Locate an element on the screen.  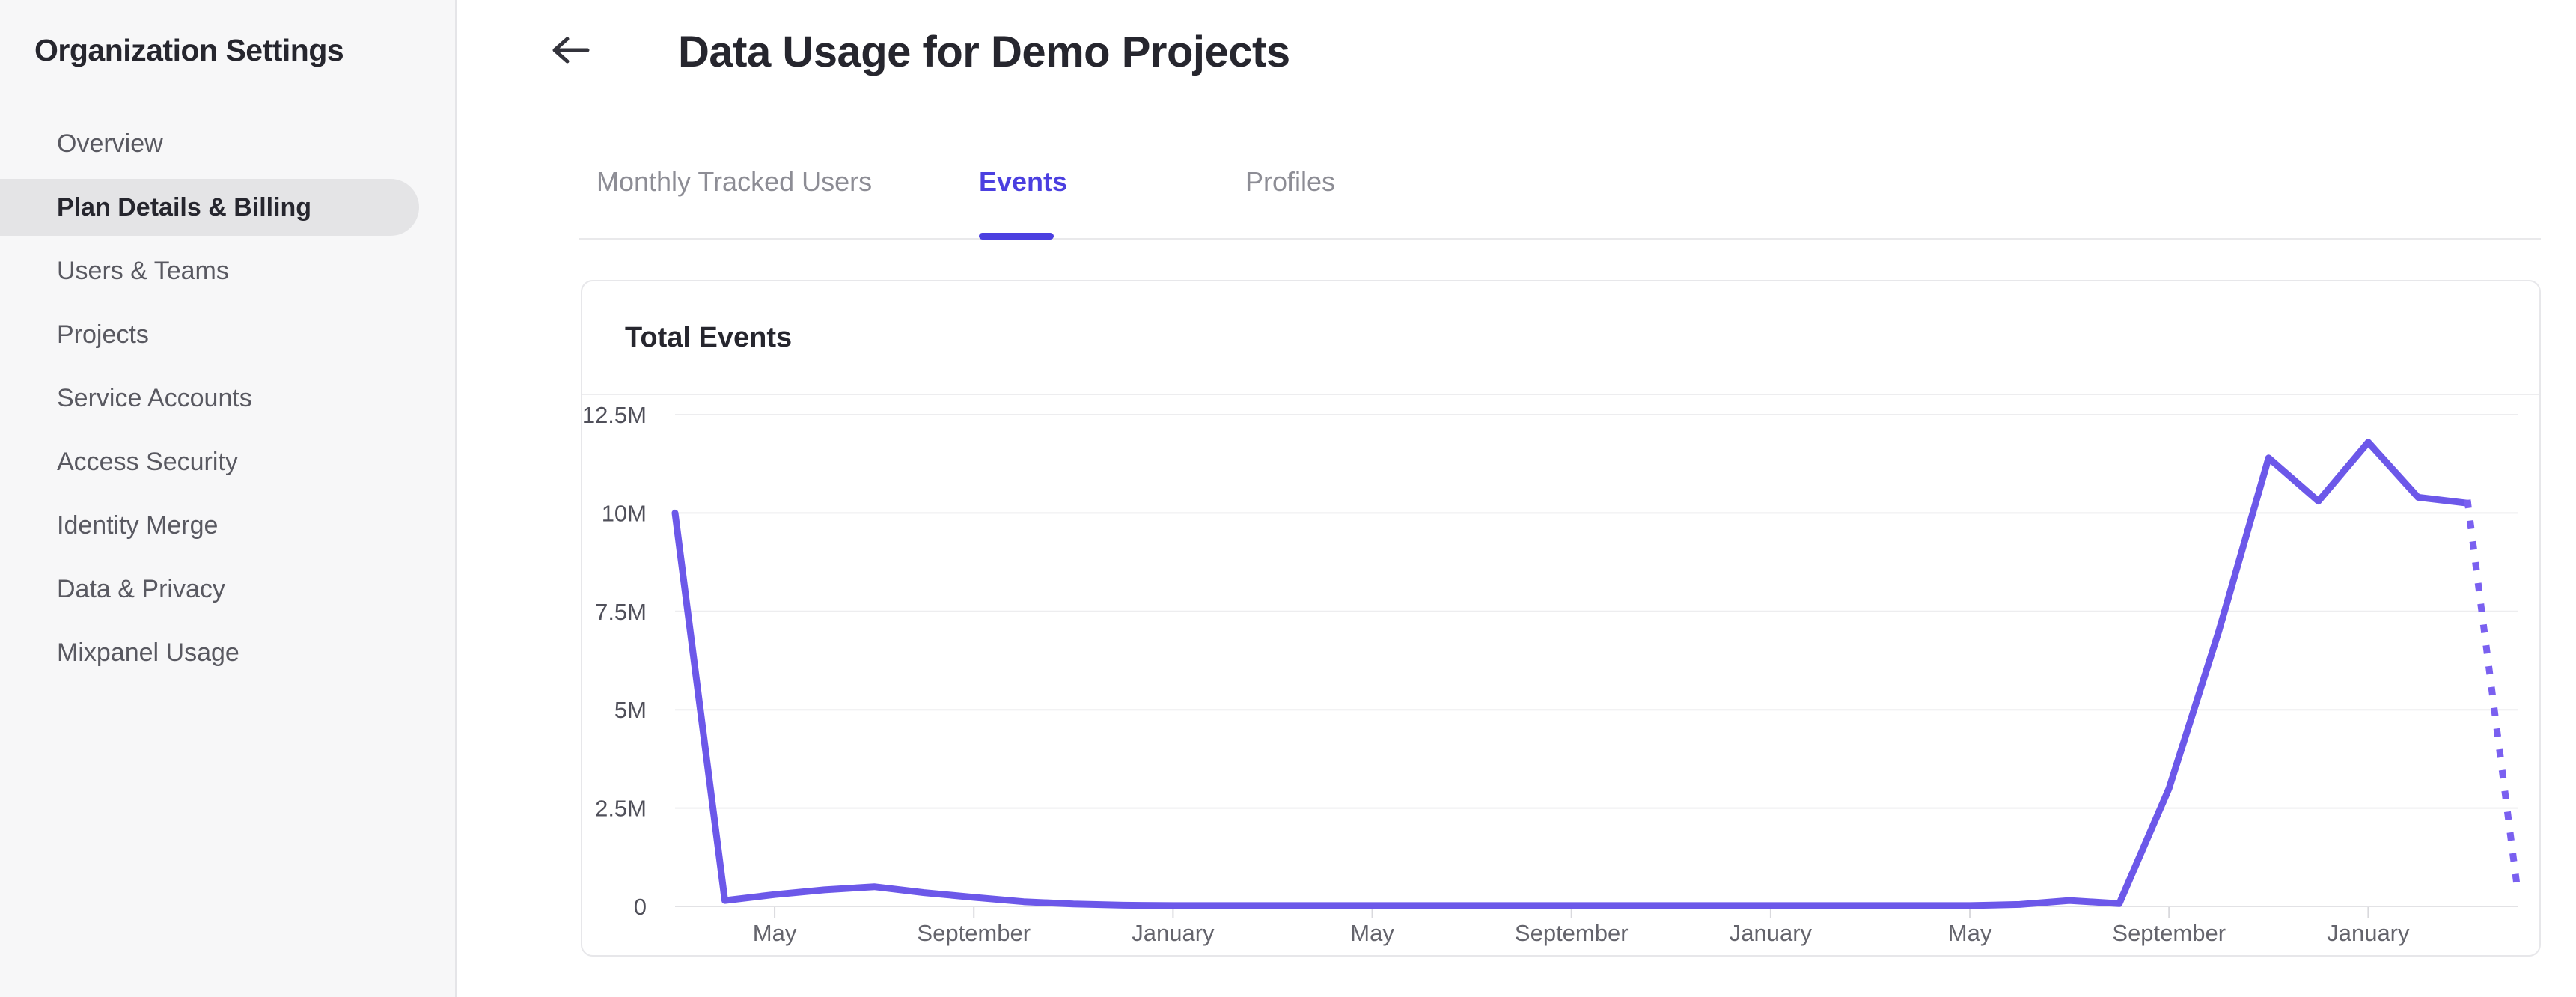
sidebar-title: Organization Settings is located at coordinates (189, 50).